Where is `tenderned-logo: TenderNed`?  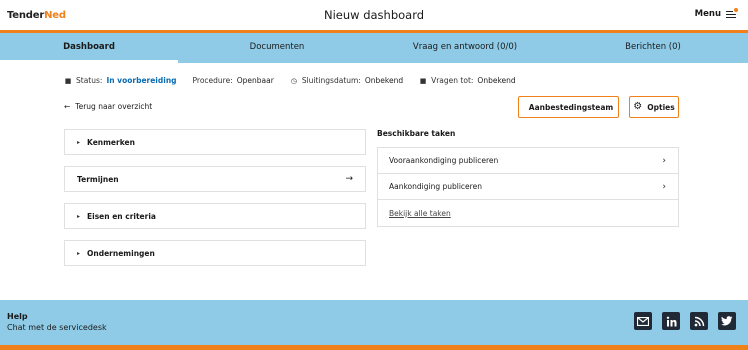 tenderned-logo: TenderNed is located at coordinates (36, 15).